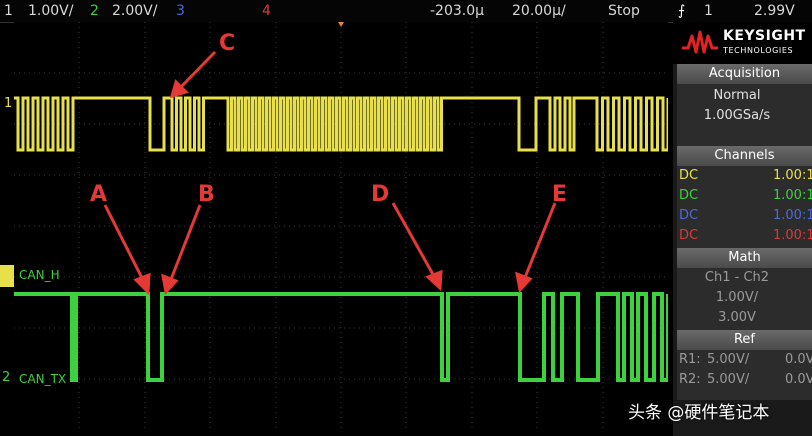 The height and width of the screenshot is (436, 812). Describe the element at coordinates (744, 156) in the screenshot. I see `channels-header: Channels` at that location.